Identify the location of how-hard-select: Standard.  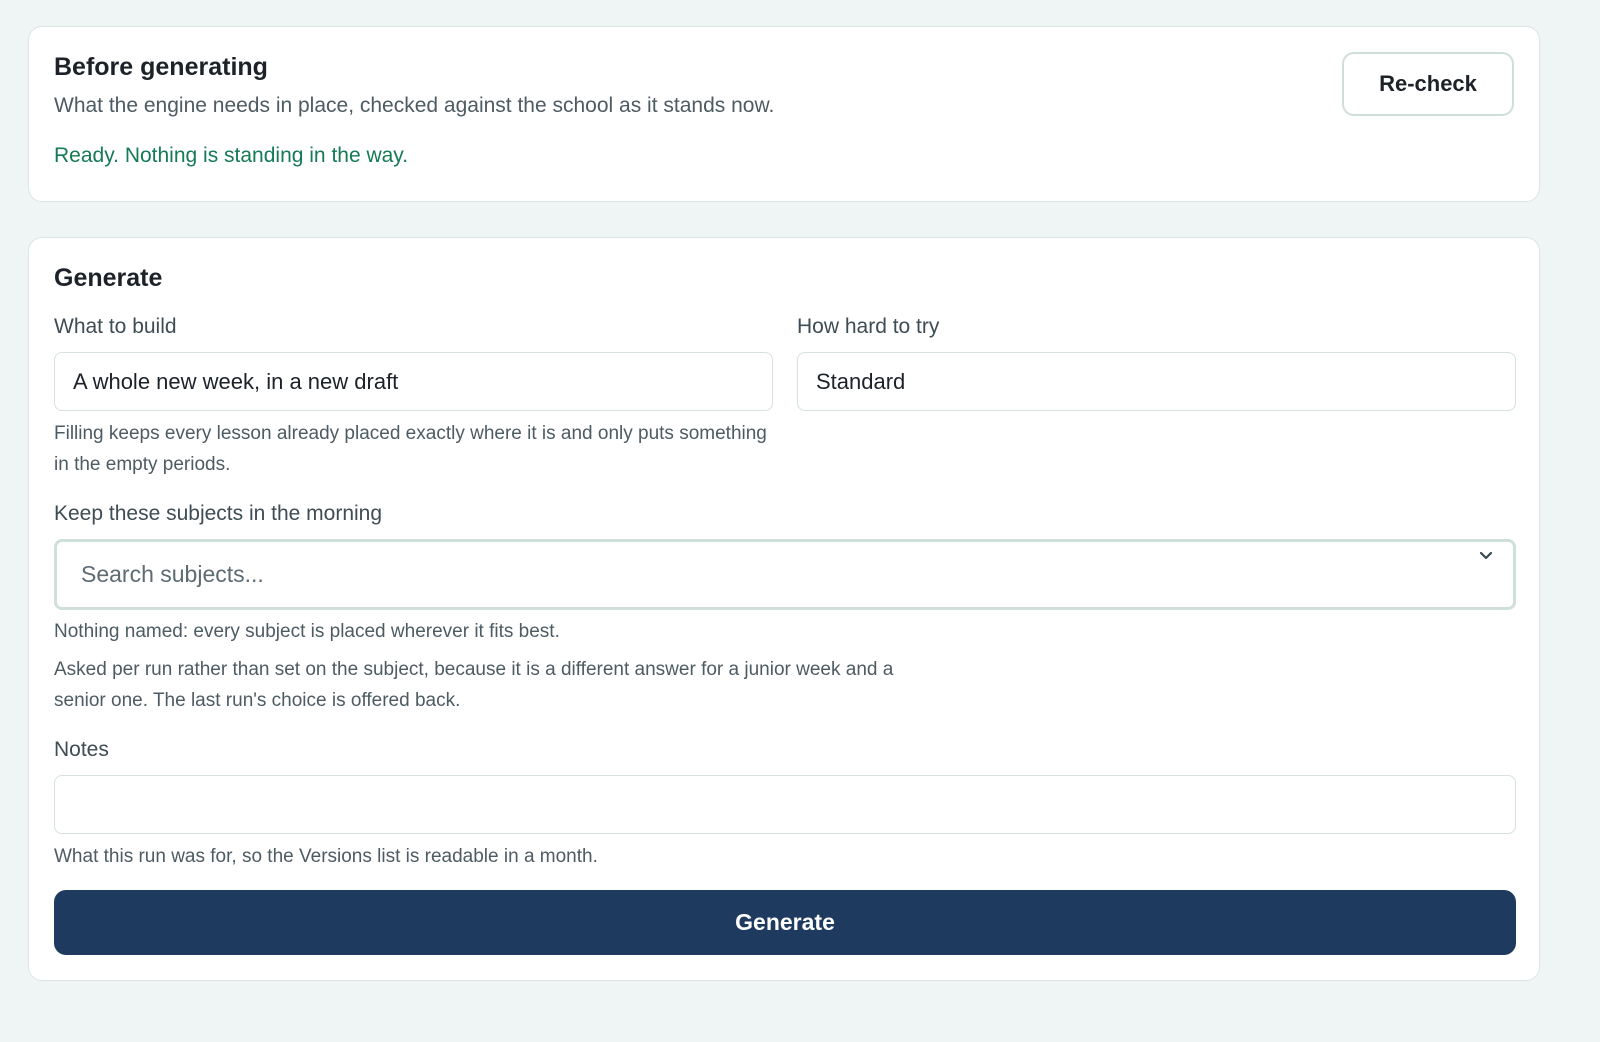
(1156, 381).